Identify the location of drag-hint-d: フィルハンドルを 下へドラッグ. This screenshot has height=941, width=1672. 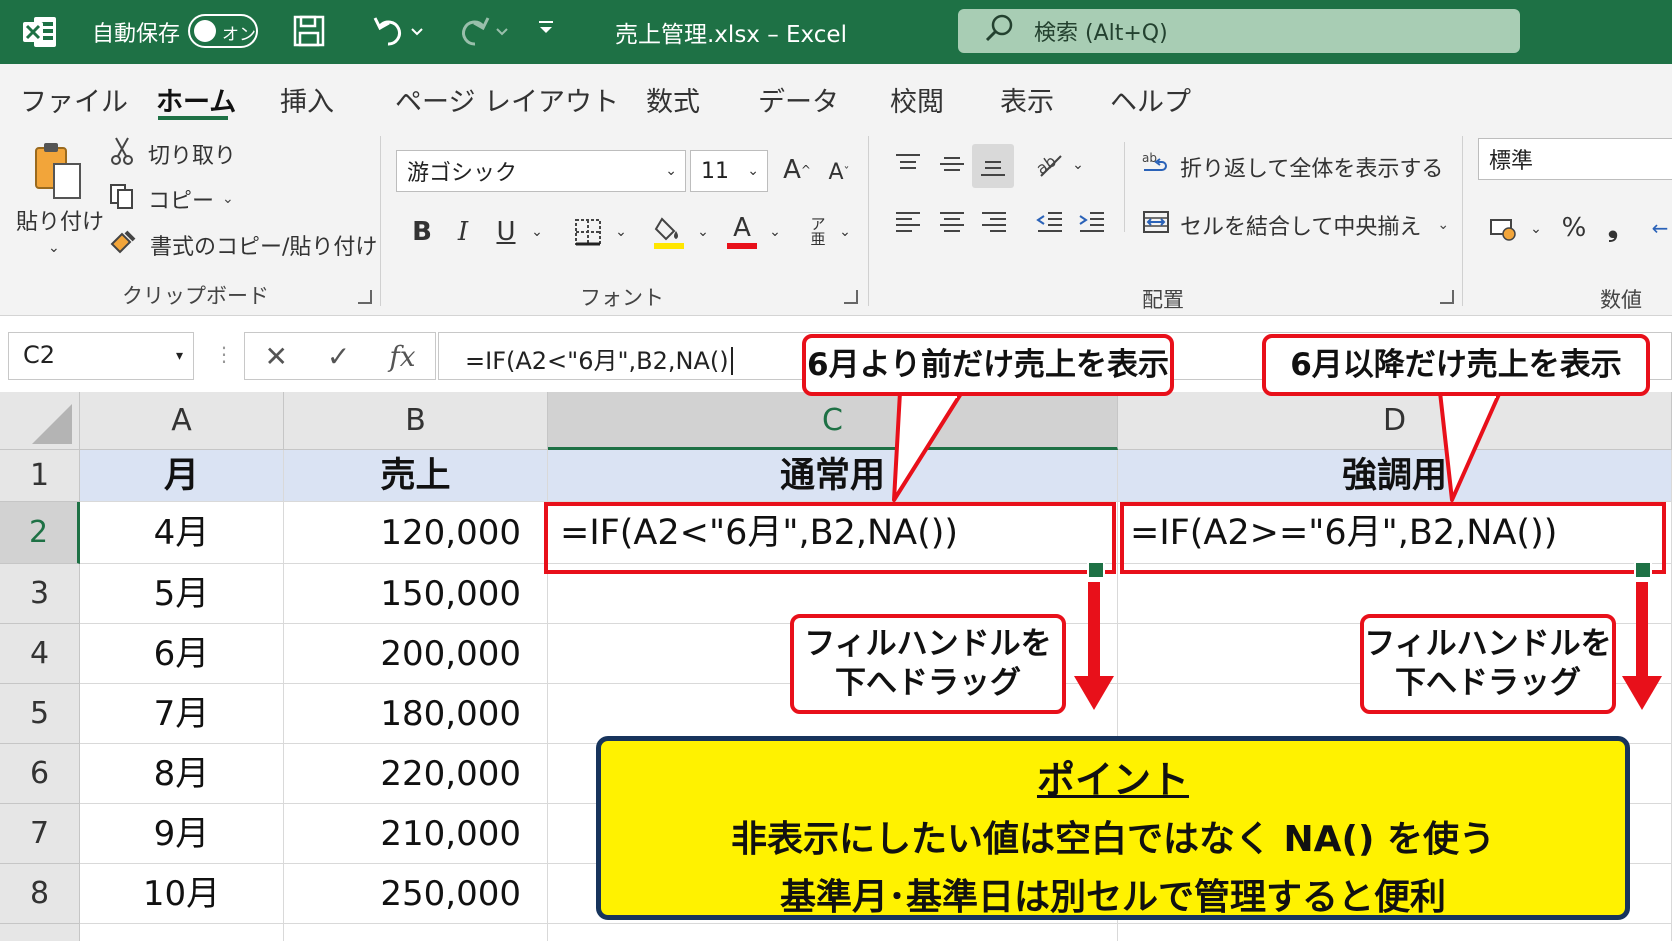
(1488, 664).